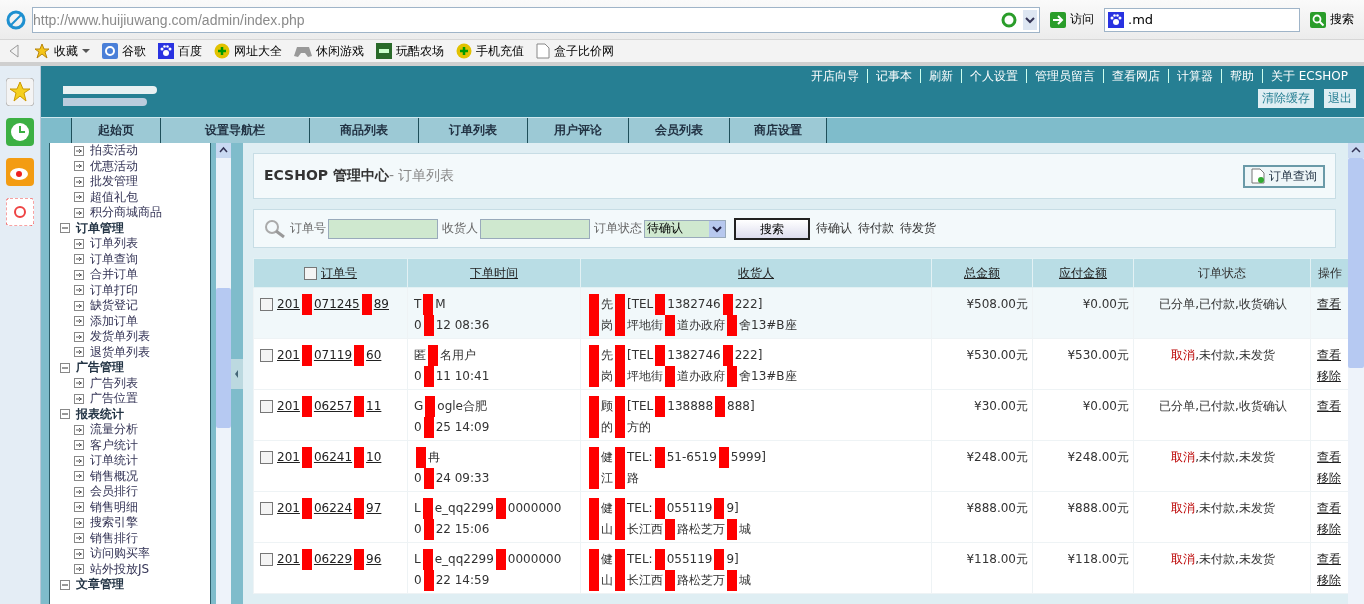  Describe the element at coordinates (115, 130) in the screenshot. I see `nav-tab: 起始页` at that location.